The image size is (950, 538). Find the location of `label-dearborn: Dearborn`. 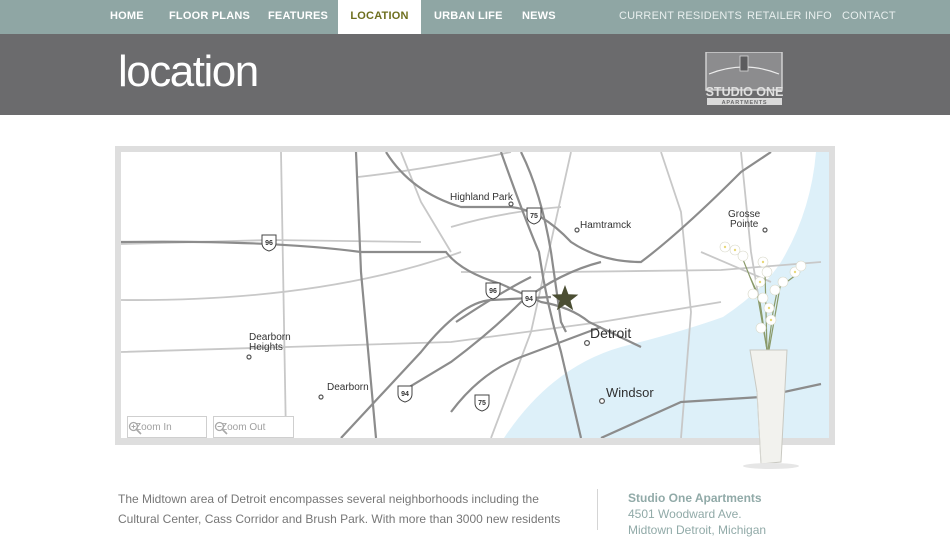

label-dearborn: Dearborn is located at coordinates (348, 387).